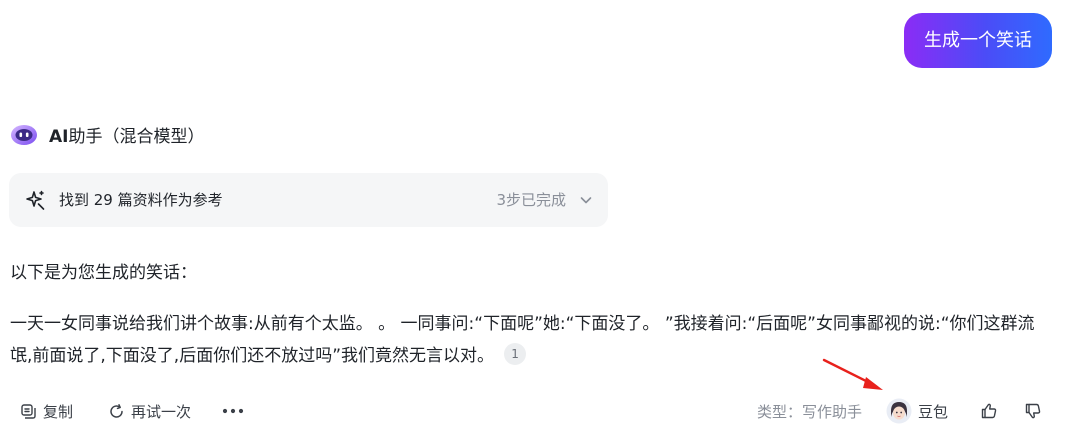 This screenshot has width=1066, height=432. What do you see at coordinates (531, 200) in the screenshot?
I see `steps-status-text: 3步已完成` at bounding box center [531, 200].